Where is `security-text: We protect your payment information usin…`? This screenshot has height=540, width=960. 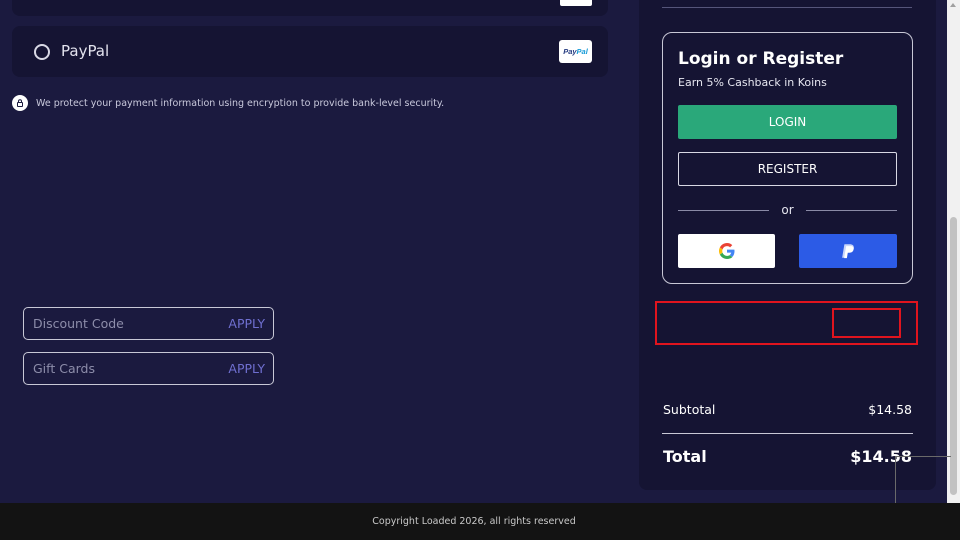 security-text: We protect your payment information usin… is located at coordinates (240, 103).